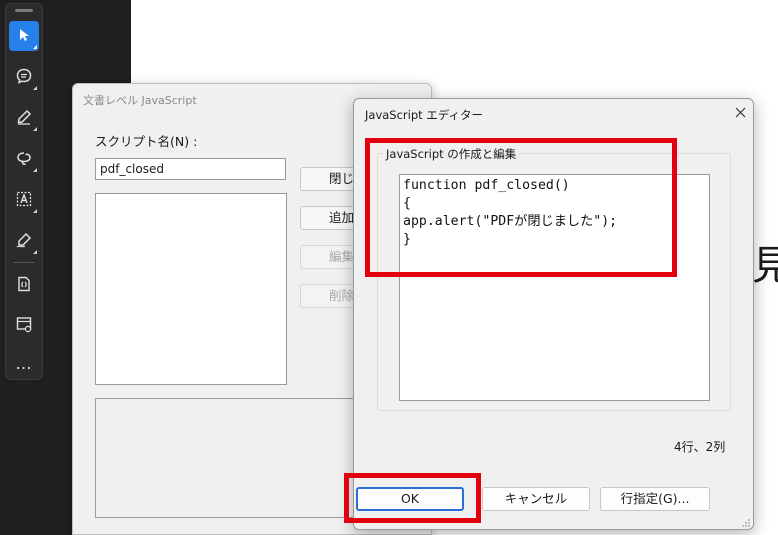 This screenshot has width=778, height=535. What do you see at coordinates (140, 100) in the screenshot?
I see `dialog-title: 文書レベル JavaScript` at bounding box center [140, 100].